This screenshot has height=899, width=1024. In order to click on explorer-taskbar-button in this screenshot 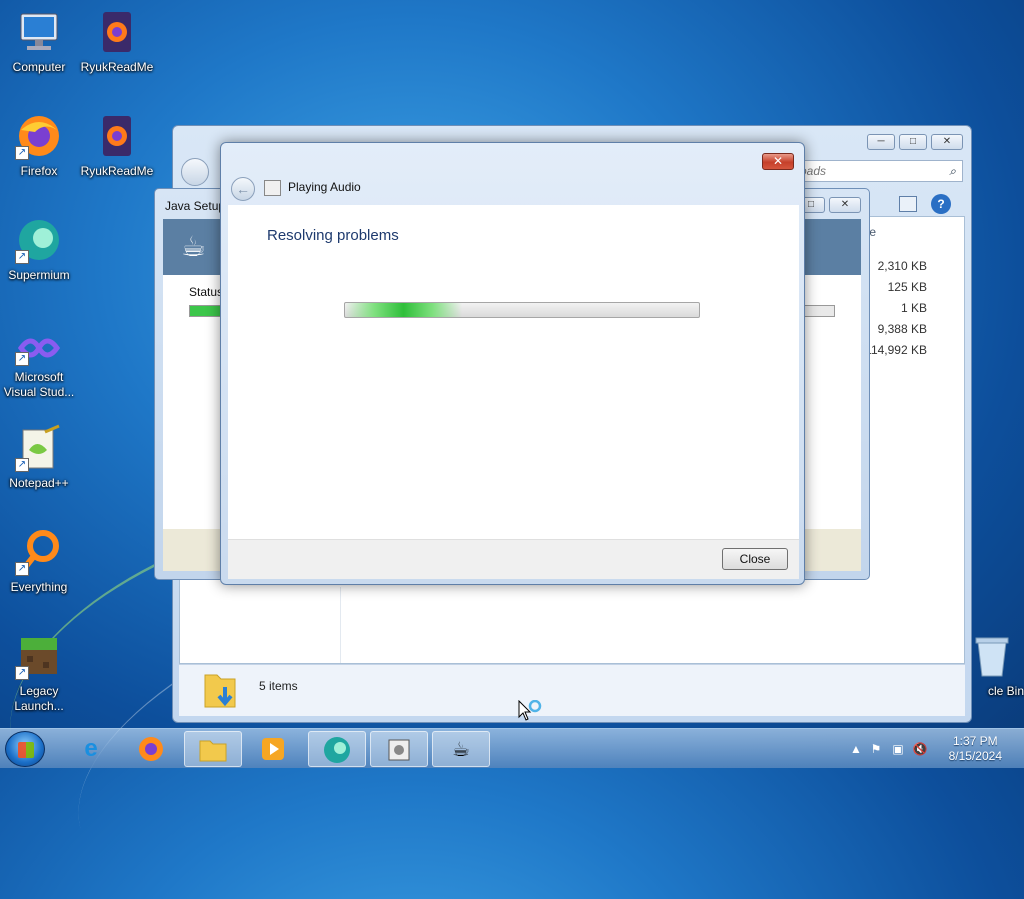, I will do `click(213, 749)`.